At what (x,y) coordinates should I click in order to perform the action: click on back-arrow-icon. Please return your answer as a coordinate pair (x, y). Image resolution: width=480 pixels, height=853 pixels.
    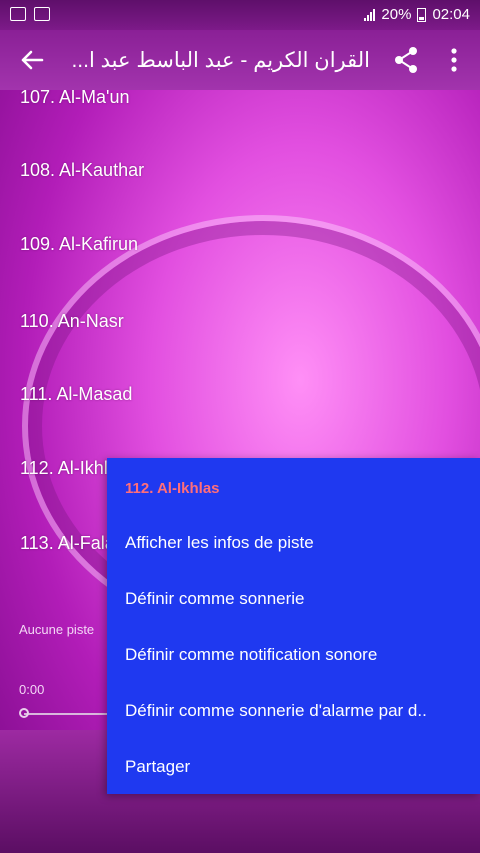
    Looking at the image, I should click on (32, 60).